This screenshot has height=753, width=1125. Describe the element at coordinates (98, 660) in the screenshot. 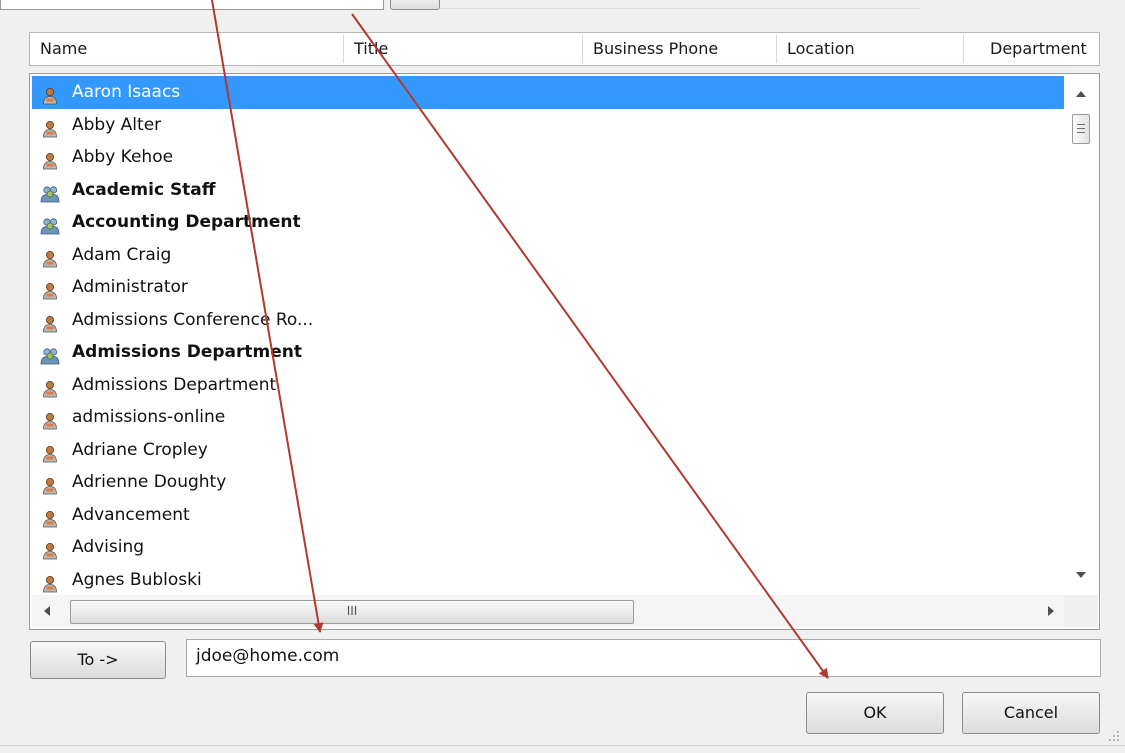

I see `to-button: To ->` at that location.